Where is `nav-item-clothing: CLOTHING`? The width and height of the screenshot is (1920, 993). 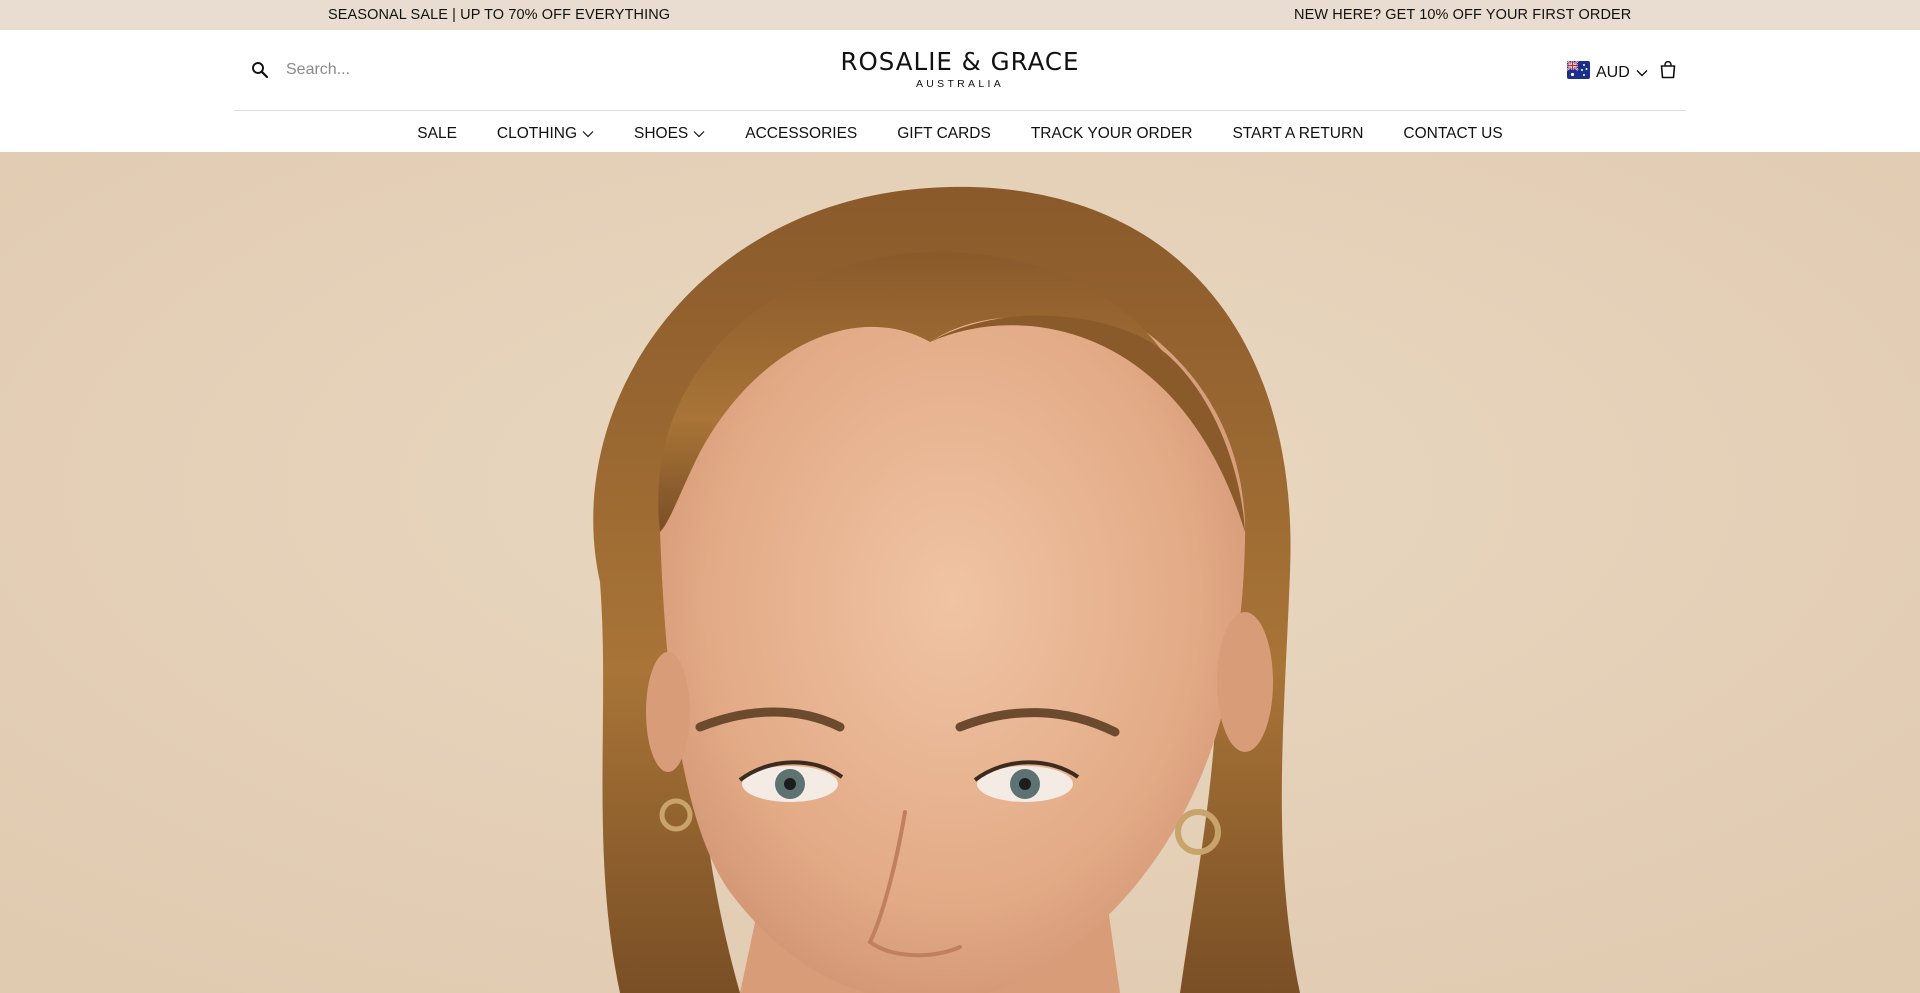
nav-item-clothing: CLOTHING is located at coordinates (545, 134).